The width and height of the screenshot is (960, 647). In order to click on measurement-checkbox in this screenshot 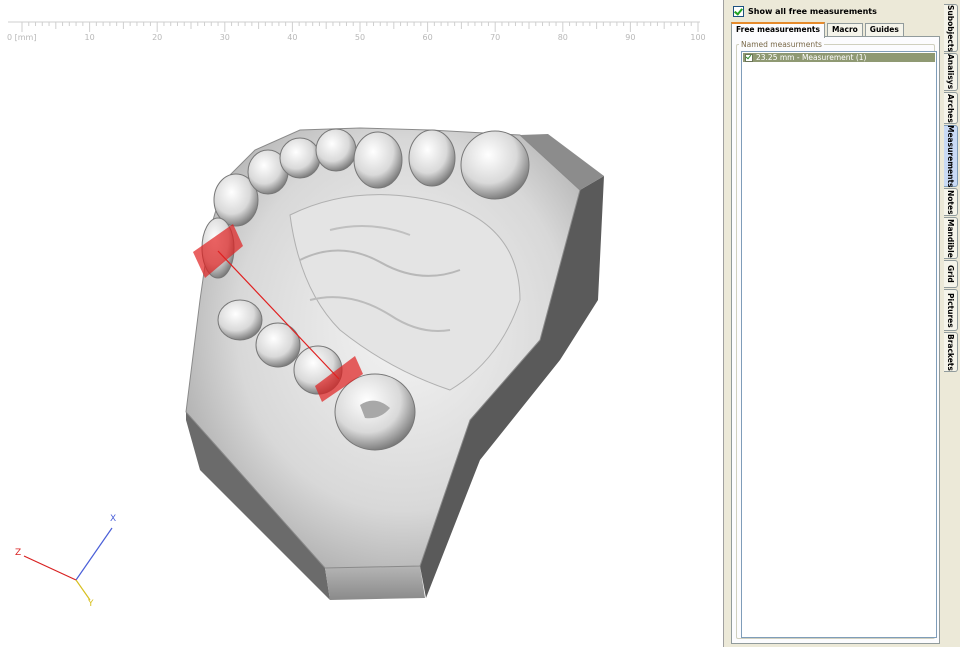, I will do `click(749, 57)`.